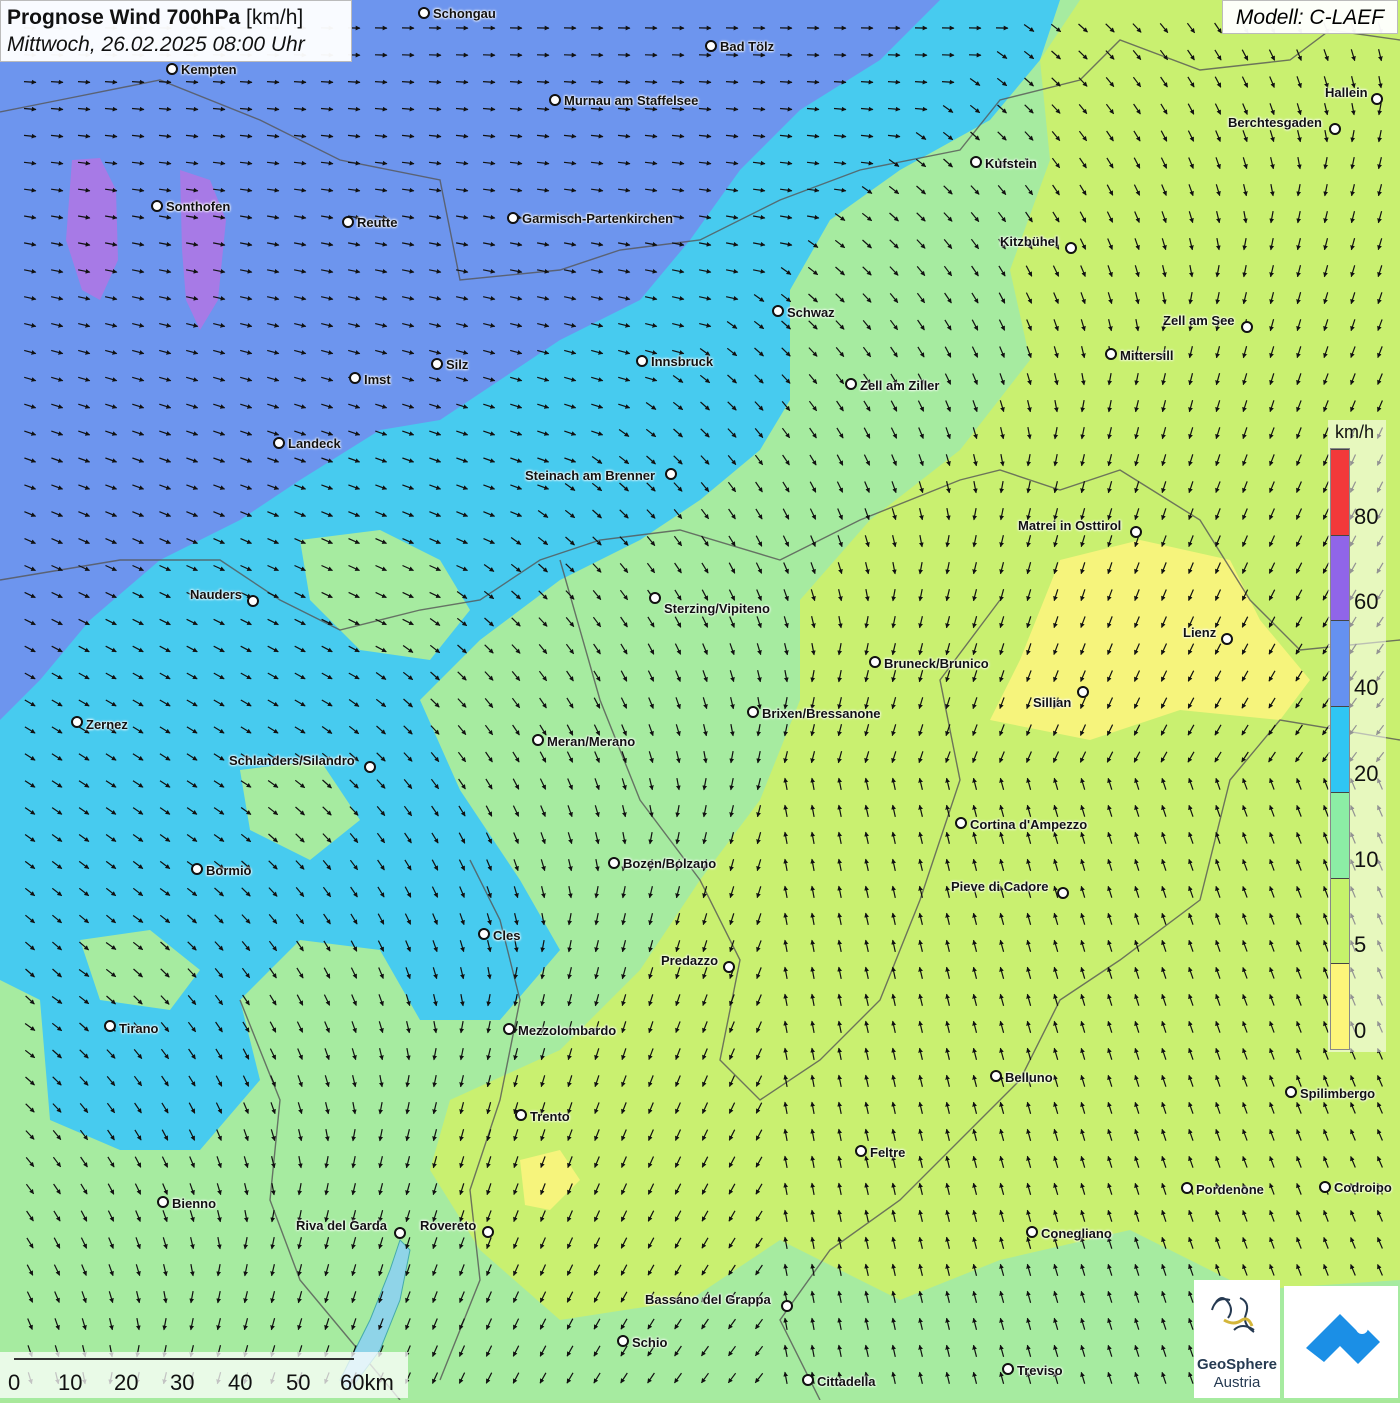 Image resolution: width=1400 pixels, height=1403 pixels. I want to click on city-label: Bienno, so click(194, 1203).